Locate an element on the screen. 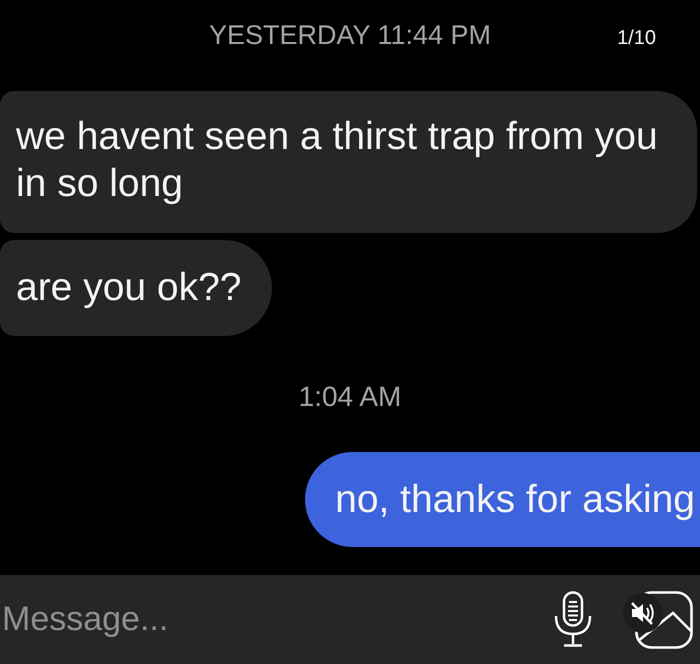 The height and width of the screenshot is (664, 700). microphone-icon is located at coordinates (573, 619).